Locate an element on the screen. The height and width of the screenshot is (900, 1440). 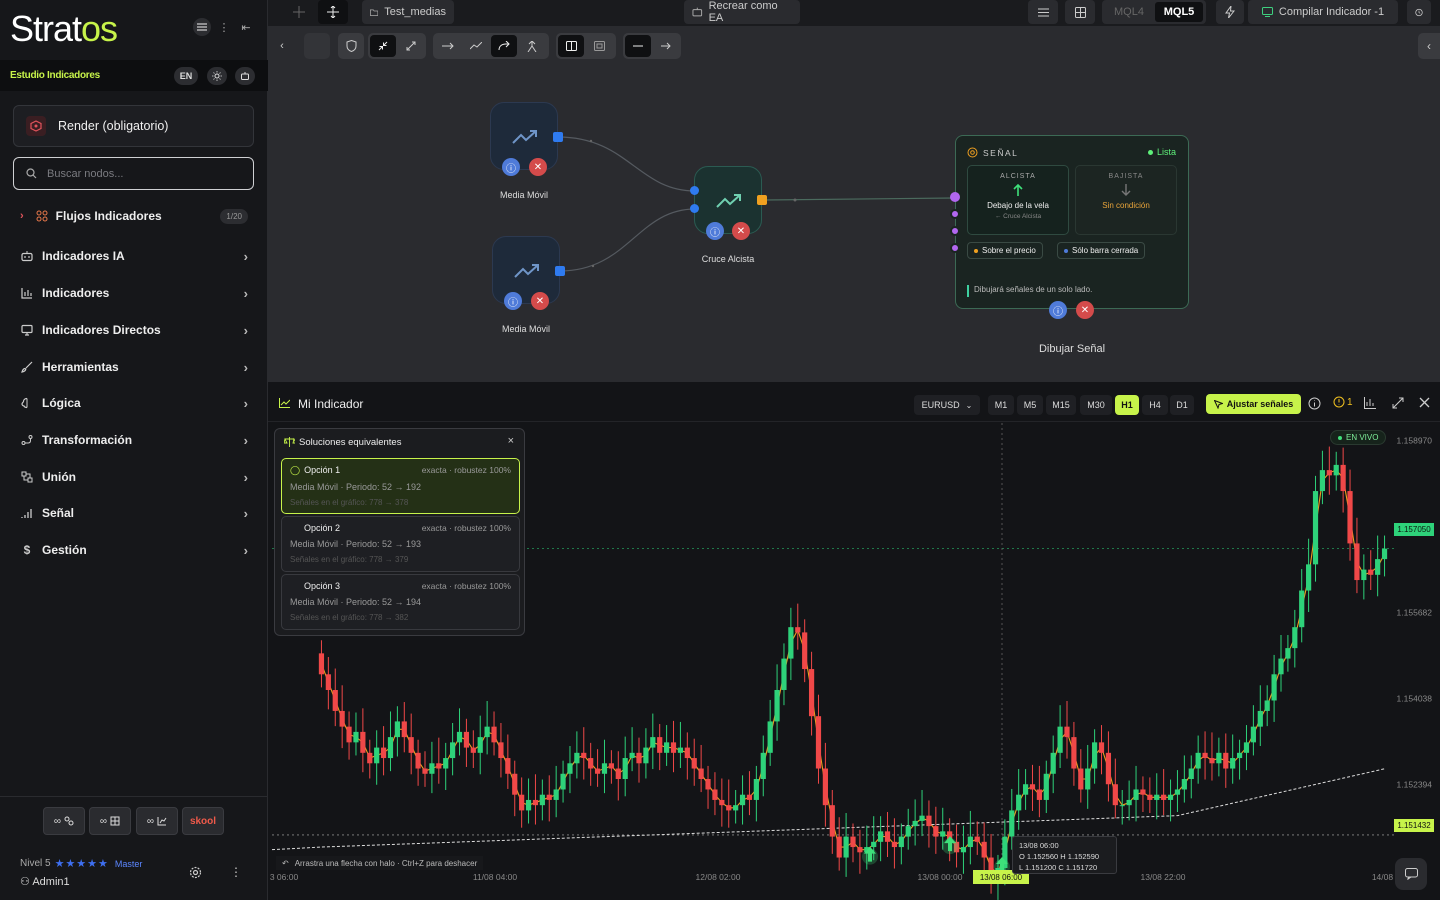
sidebar-item-logica: Lógica › is located at coordinates (134, 403).